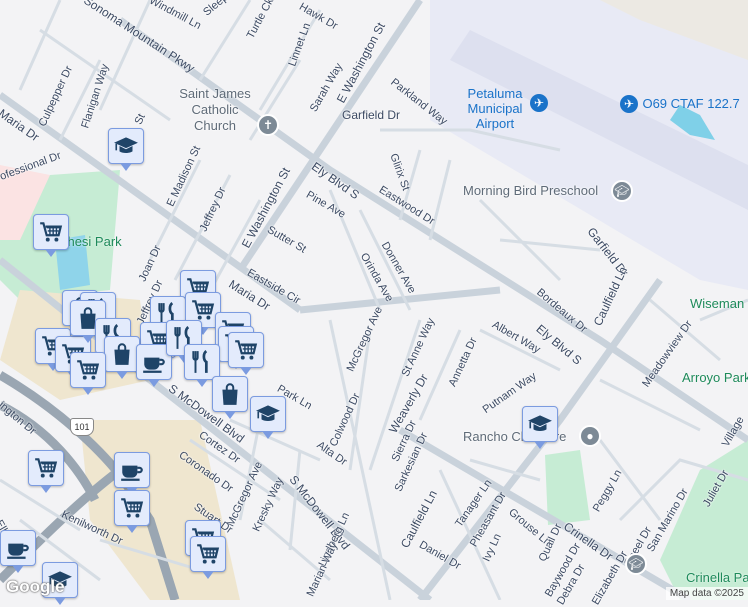 The width and height of the screenshot is (748, 607). What do you see at coordinates (35, 587) in the screenshot?
I see `google-logo: Google` at bounding box center [35, 587].